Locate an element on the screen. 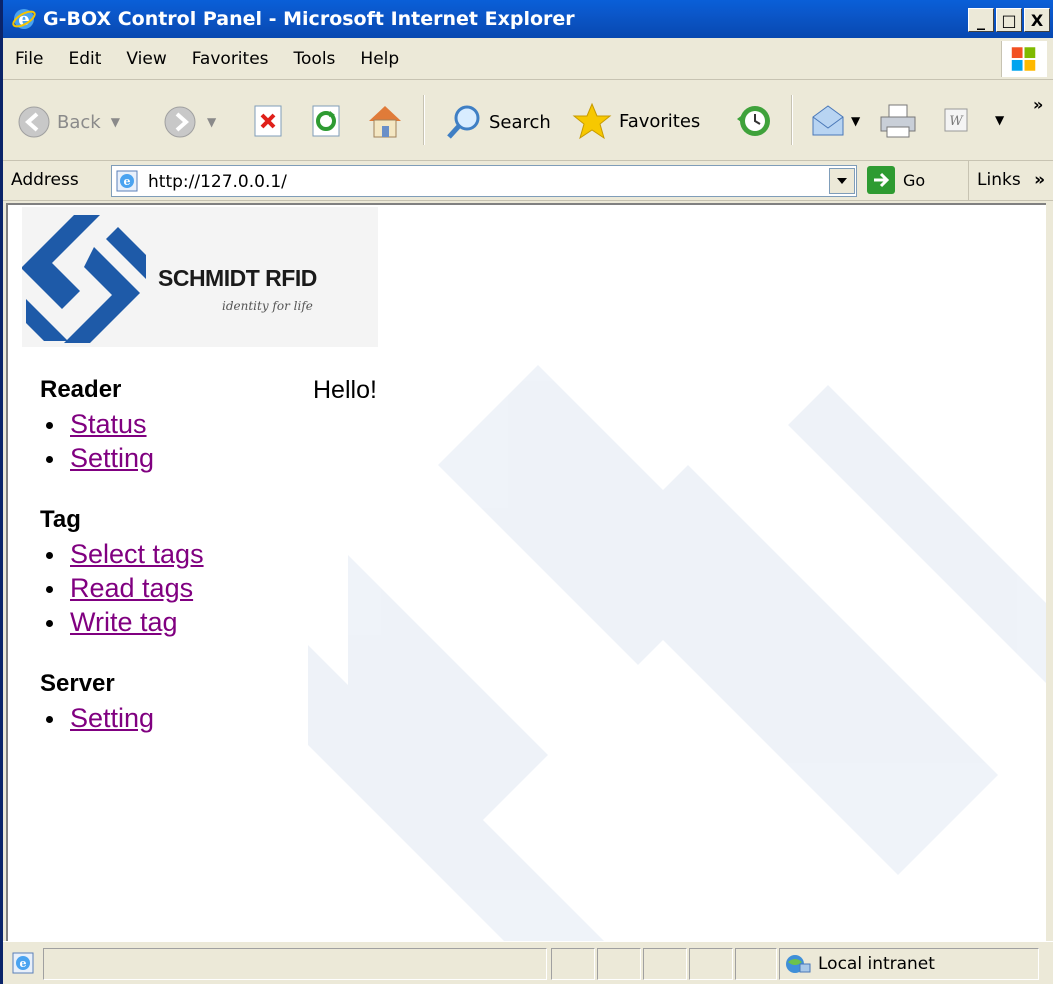 The image size is (1053, 984). menu-favorites: Favorites is located at coordinates (230, 59).